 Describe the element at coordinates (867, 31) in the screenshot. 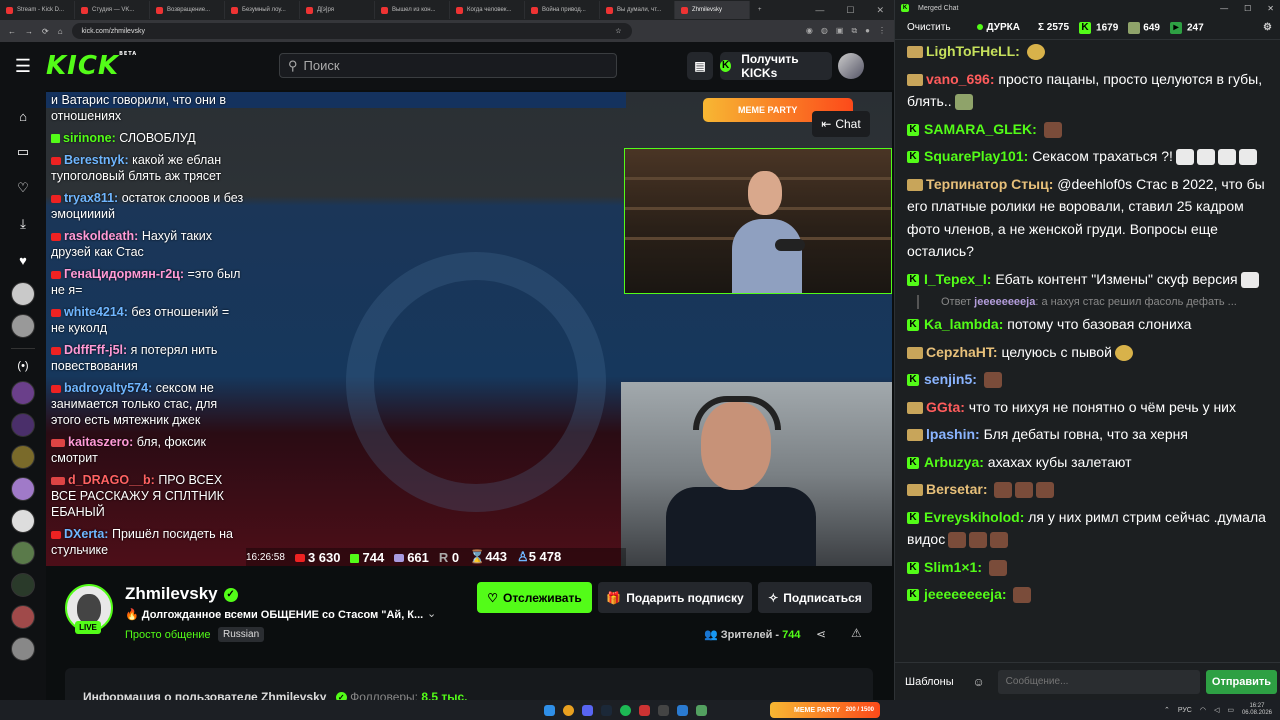

I see `profile-icon: ●` at that location.